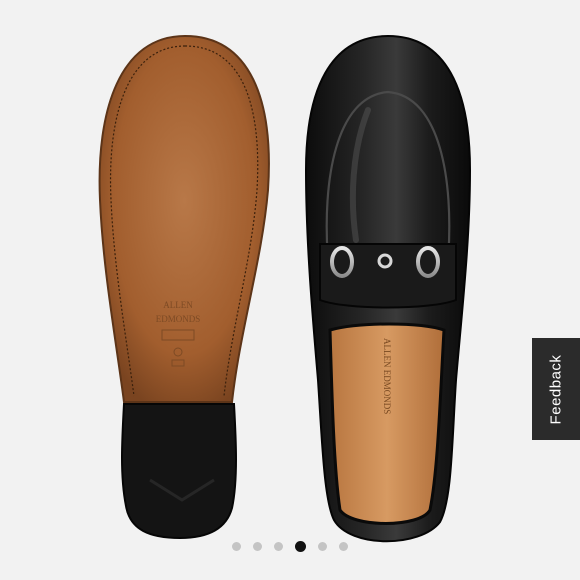 The height and width of the screenshot is (580, 580). Describe the element at coordinates (178, 305) in the screenshot. I see `sole-stamp-line-1: ALLEN` at that location.